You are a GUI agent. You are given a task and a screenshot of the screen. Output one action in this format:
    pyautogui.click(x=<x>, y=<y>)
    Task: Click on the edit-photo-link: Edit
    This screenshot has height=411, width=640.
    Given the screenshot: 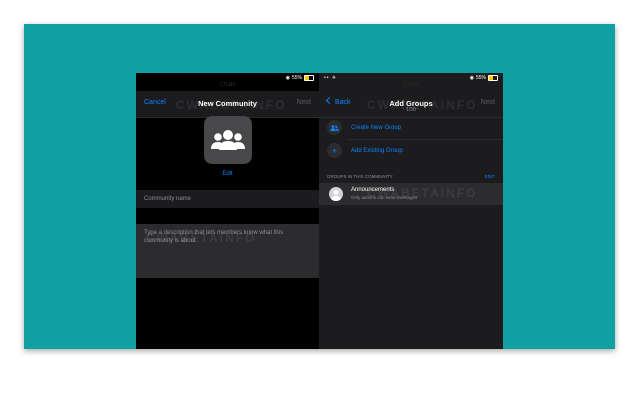 What is the action you would take?
    pyautogui.click(x=227, y=174)
    